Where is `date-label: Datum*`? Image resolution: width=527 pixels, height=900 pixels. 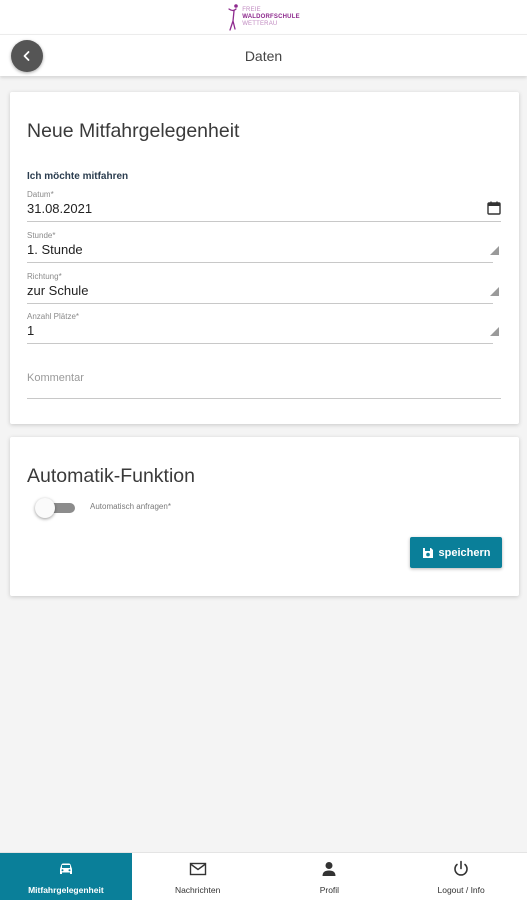
date-label: Datum* is located at coordinates (40, 194).